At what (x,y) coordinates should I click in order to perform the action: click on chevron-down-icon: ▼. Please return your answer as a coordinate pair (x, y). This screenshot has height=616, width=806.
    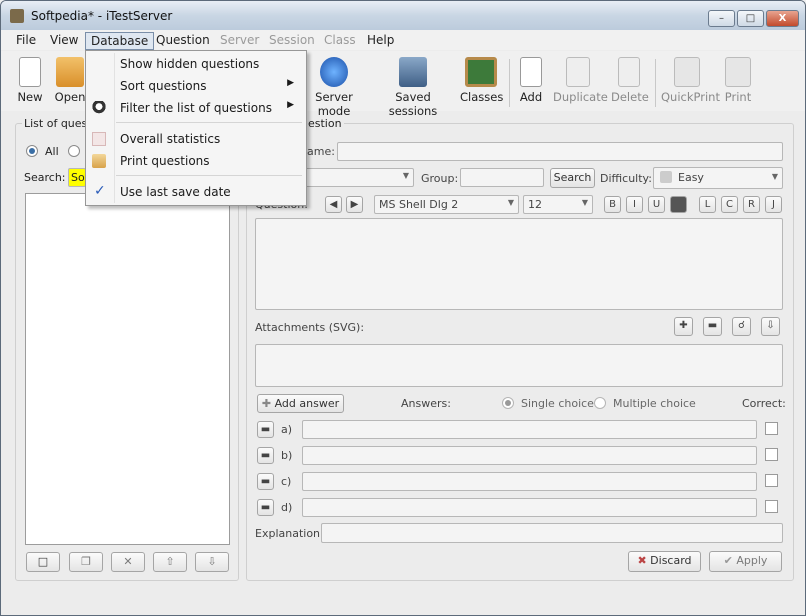
    Looking at the image, I should click on (584, 202).